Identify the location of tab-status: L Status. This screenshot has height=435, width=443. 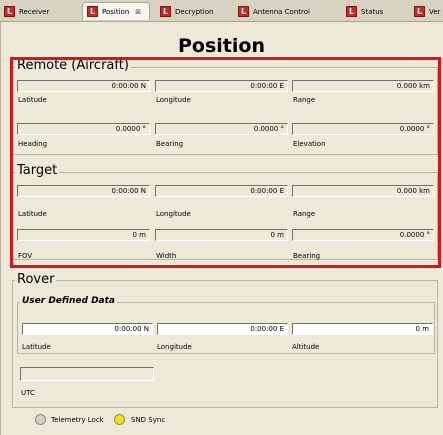
(364, 11).